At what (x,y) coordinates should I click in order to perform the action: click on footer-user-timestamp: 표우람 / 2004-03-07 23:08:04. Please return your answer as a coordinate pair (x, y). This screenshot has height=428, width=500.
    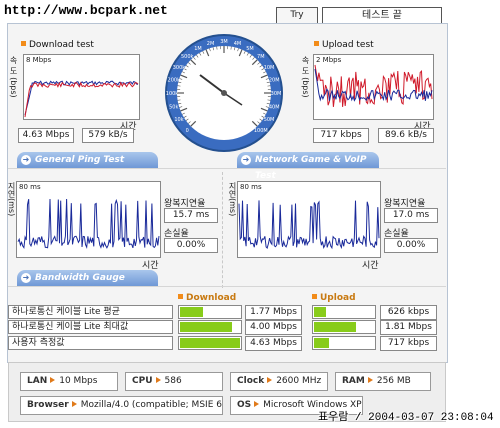
    Looking at the image, I should click on (406, 418).